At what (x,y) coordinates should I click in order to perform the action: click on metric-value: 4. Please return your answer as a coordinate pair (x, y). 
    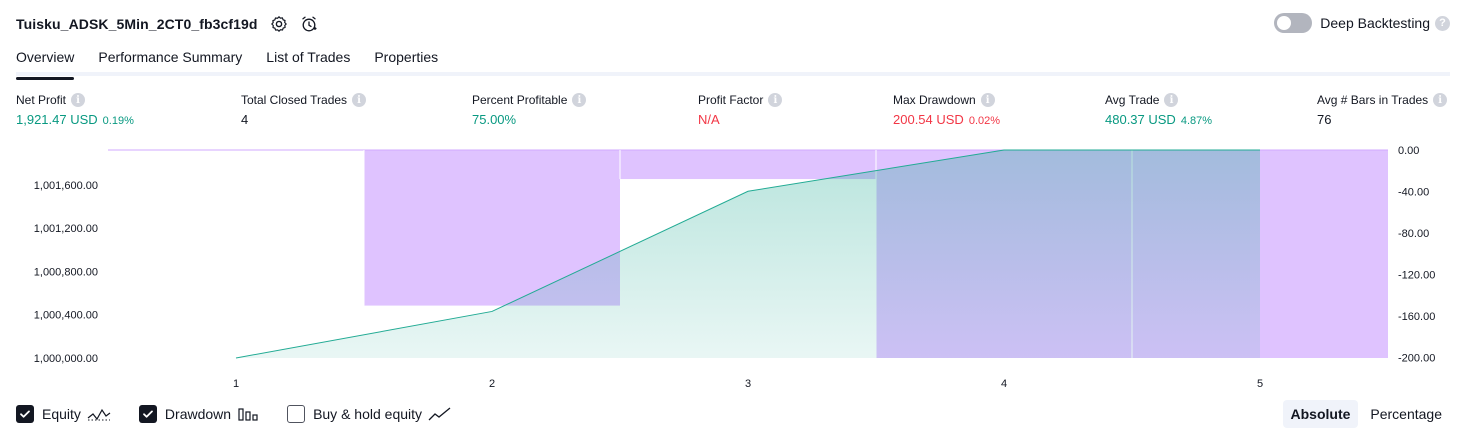
    Looking at the image, I should click on (245, 119).